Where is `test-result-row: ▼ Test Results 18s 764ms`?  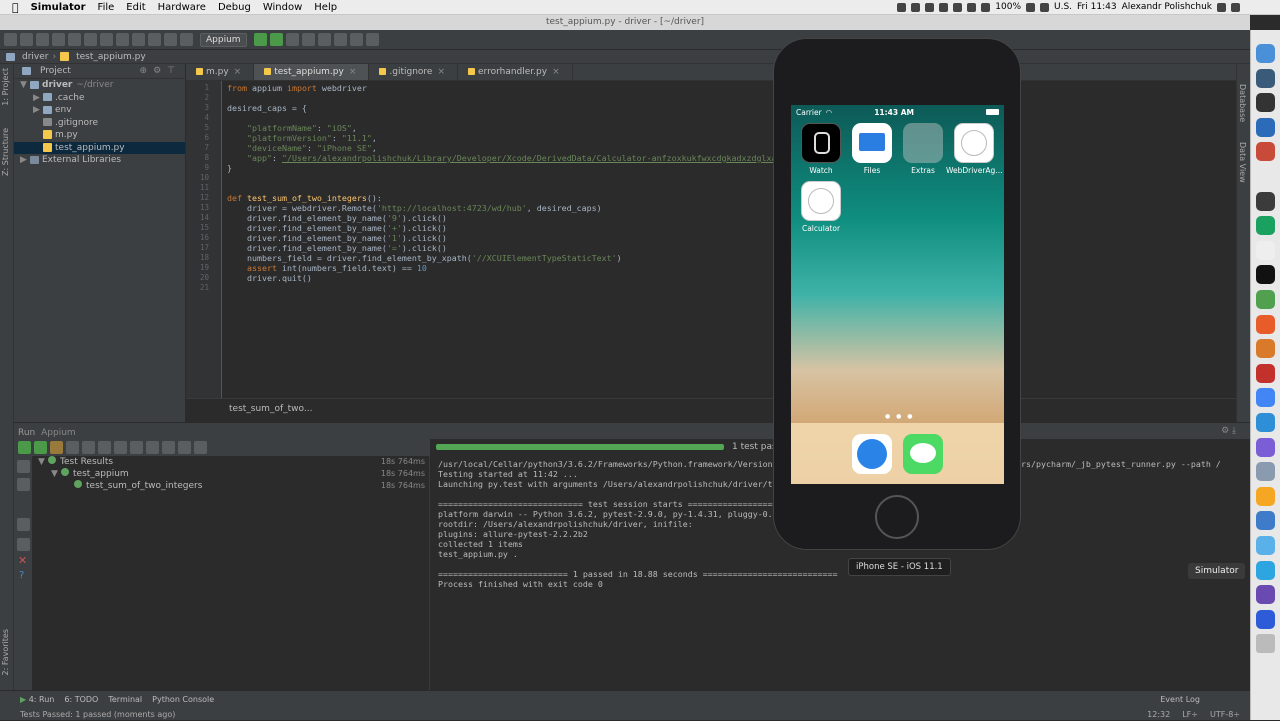 test-result-row: ▼ Test Results 18s 764ms is located at coordinates (230, 462).